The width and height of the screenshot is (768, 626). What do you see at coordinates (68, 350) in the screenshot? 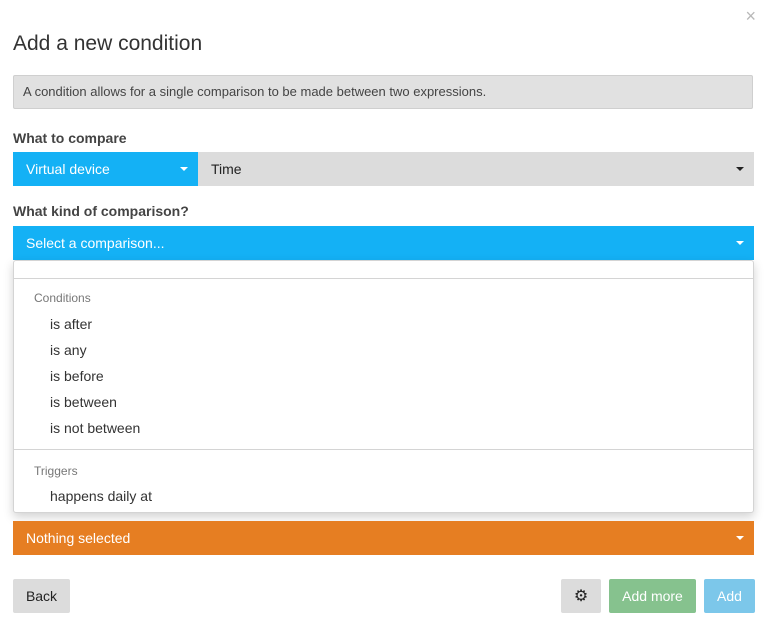
I see `dropdown-item: is any` at bounding box center [68, 350].